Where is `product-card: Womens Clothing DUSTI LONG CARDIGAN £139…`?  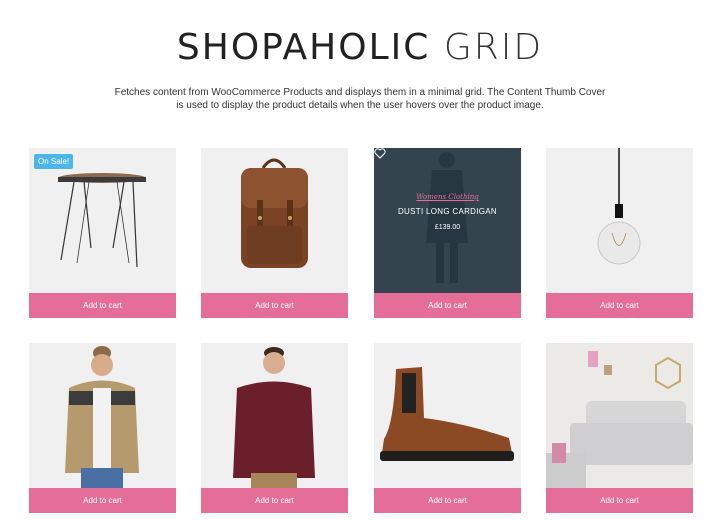 product-card: Womens Clothing DUSTI LONG CARDIGAN £139… is located at coordinates (447, 233).